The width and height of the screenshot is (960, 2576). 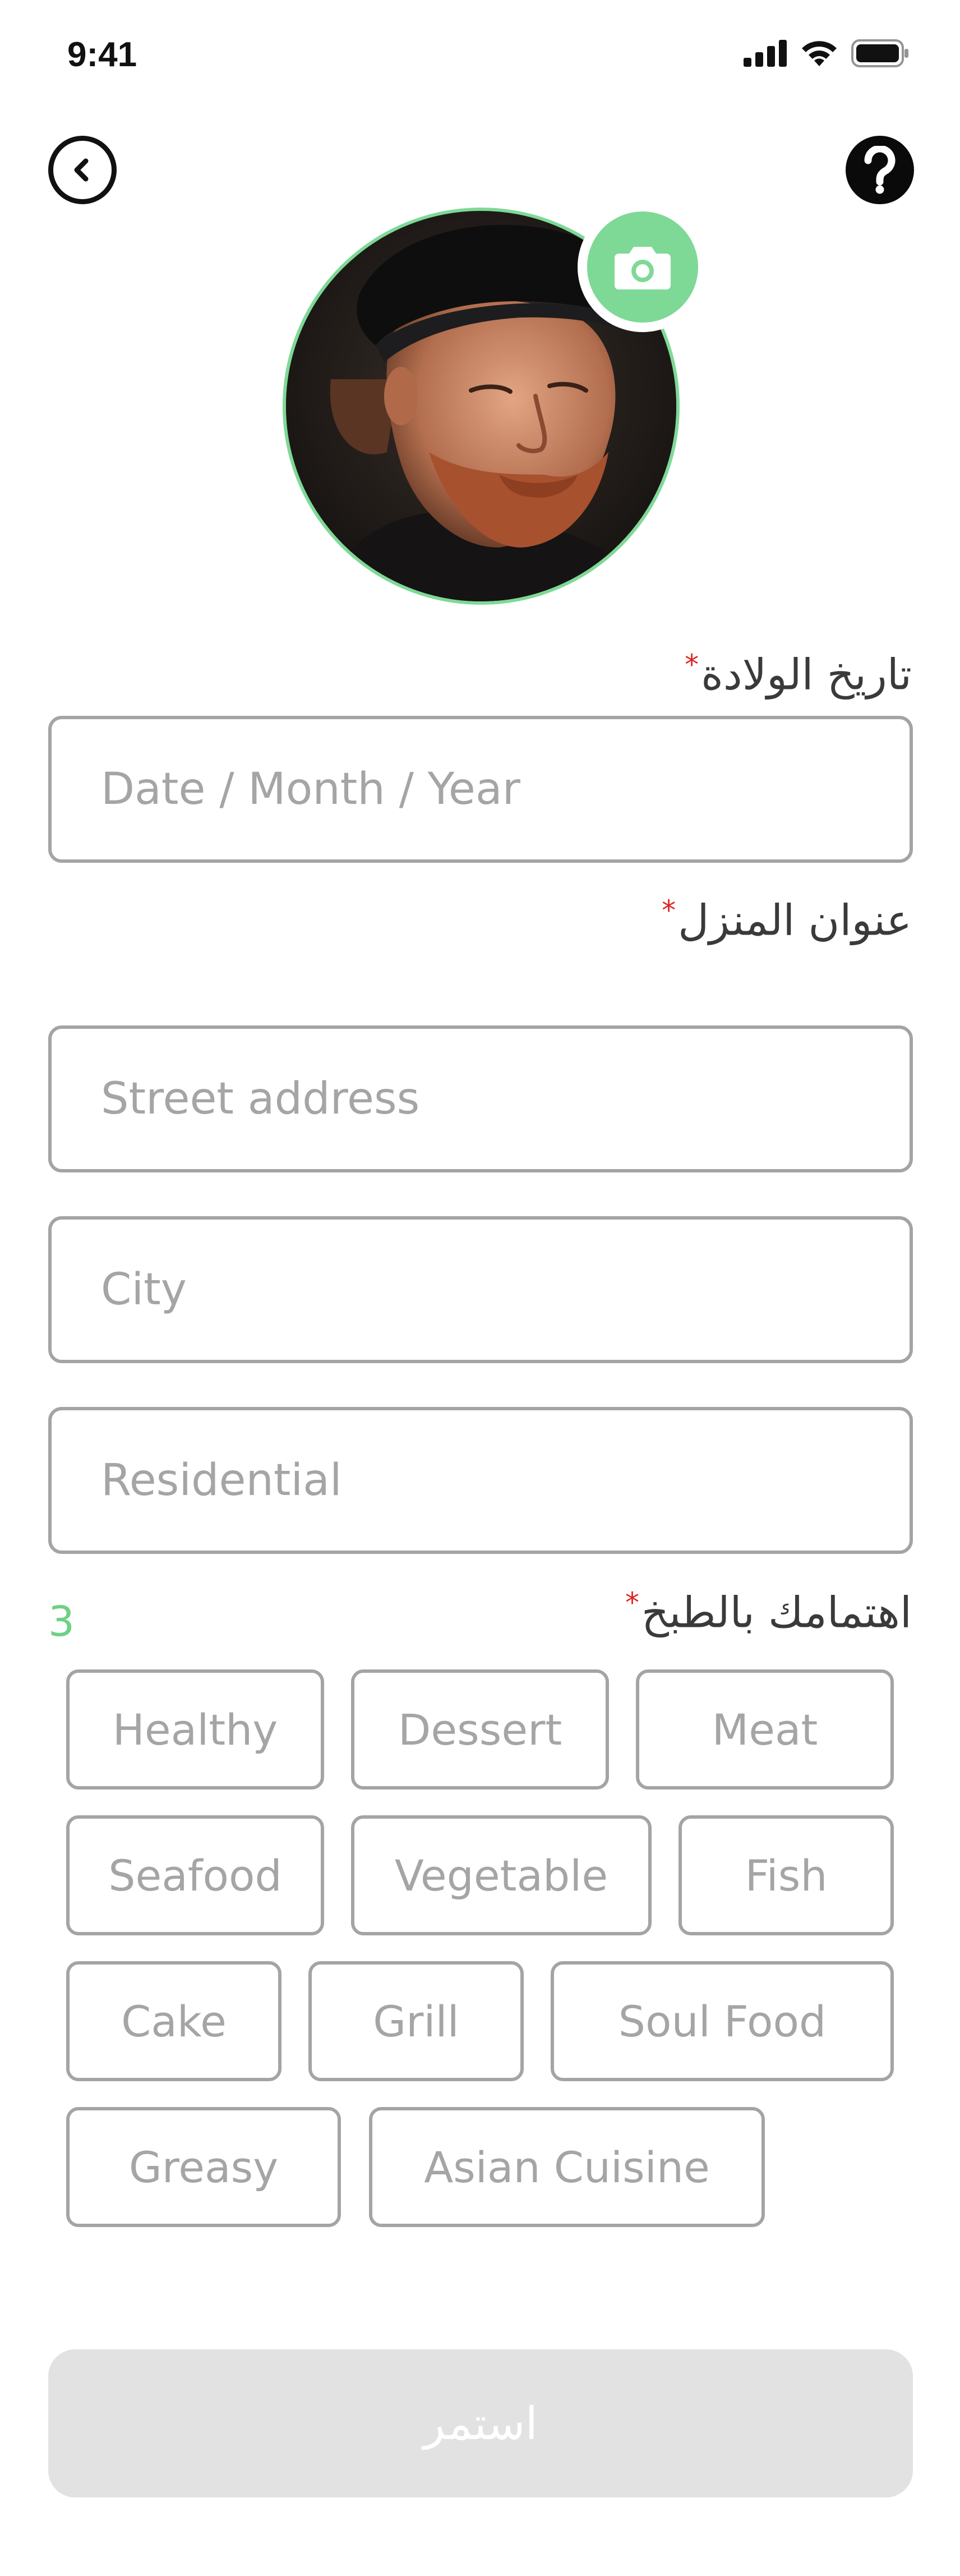 I want to click on camera-button-circle, so click(x=642, y=267).